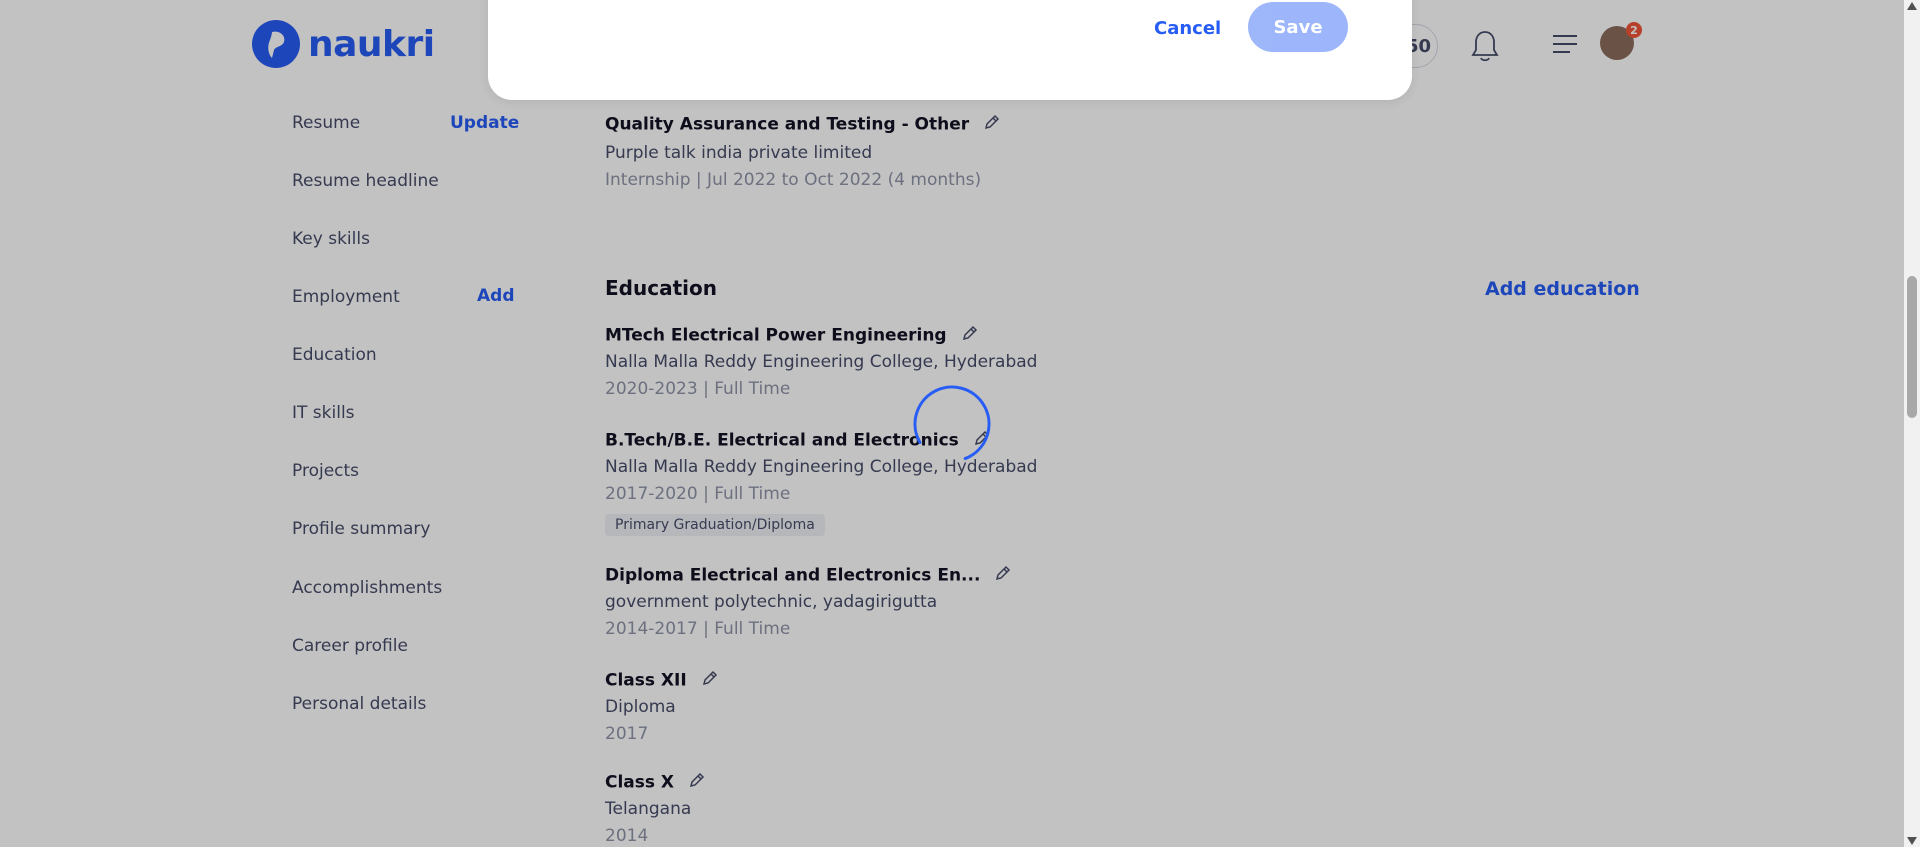 The height and width of the screenshot is (847, 1920). I want to click on scroll-down-arrow-icon, so click(1912, 841).